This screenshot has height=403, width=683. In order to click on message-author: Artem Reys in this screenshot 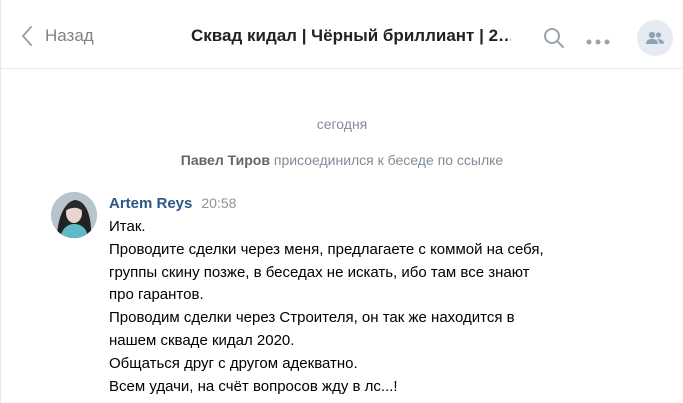, I will do `click(150, 203)`.